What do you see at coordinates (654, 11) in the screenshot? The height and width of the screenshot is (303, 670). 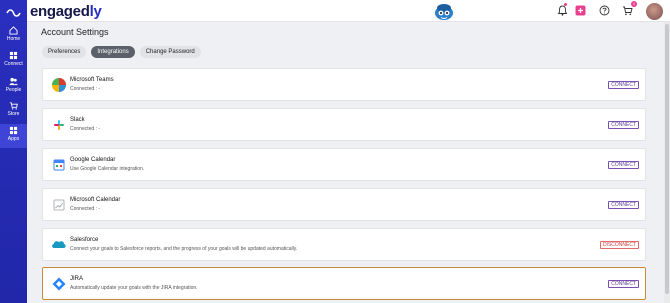 I see `user-avatar` at bounding box center [654, 11].